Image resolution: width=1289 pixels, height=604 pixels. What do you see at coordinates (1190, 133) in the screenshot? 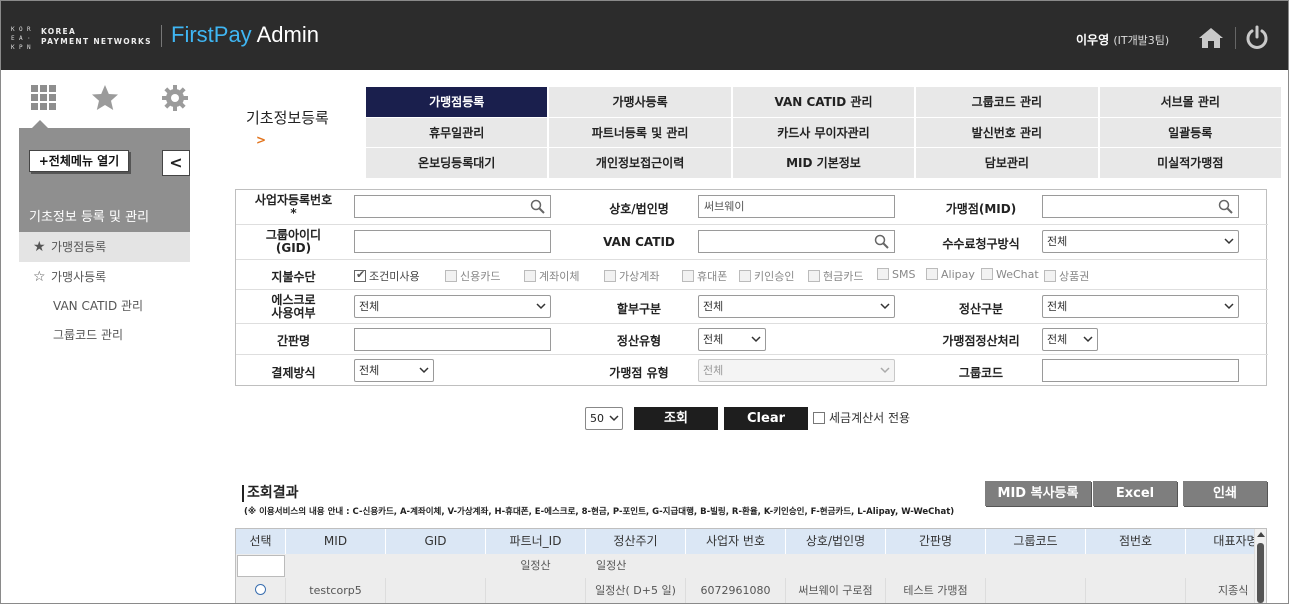
I see `tab-9: 일괄등록` at bounding box center [1190, 133].